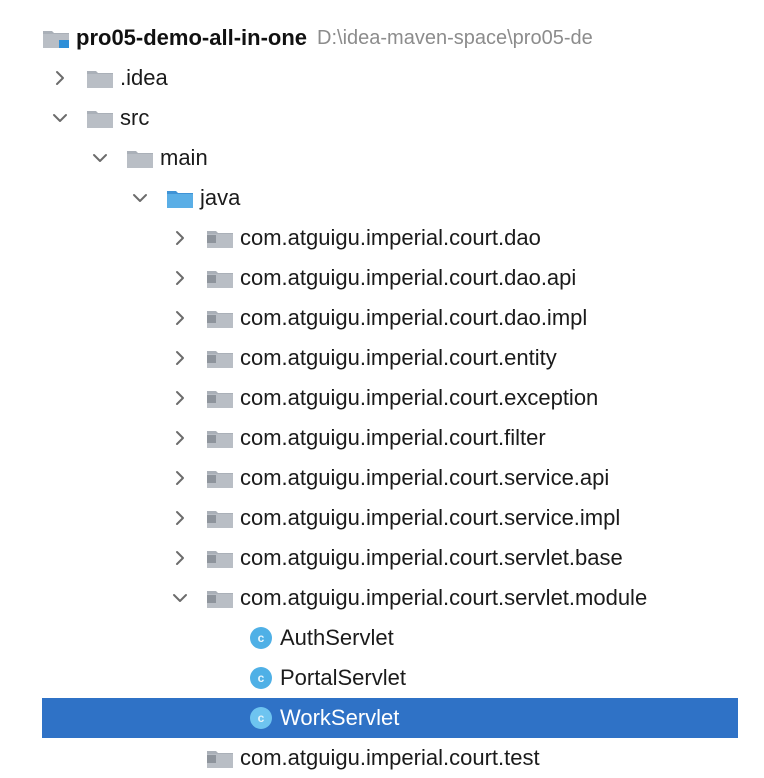 Image resolution: width=764 pixels, height=778 pixels. I want to click on tree-node-label: AuthServlet, so click(337, 637).